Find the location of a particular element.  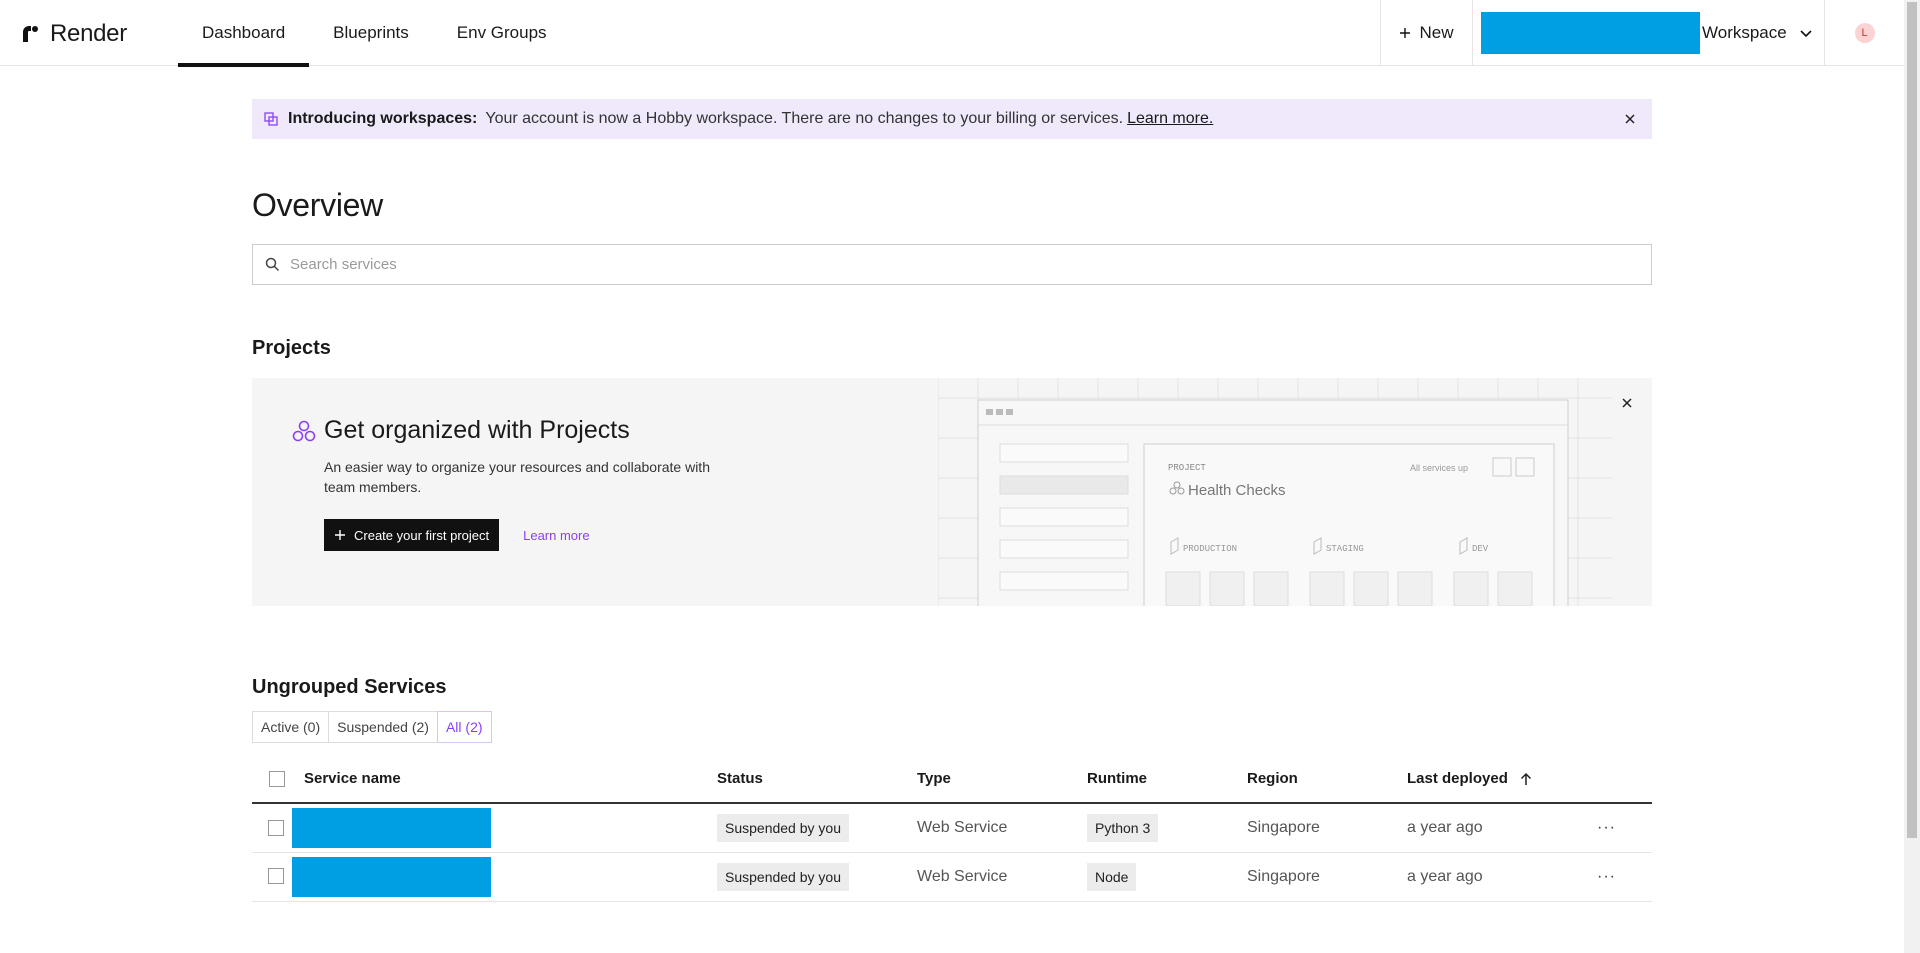

sort-arrow-up-icon is located at coordinates (1526, 779).